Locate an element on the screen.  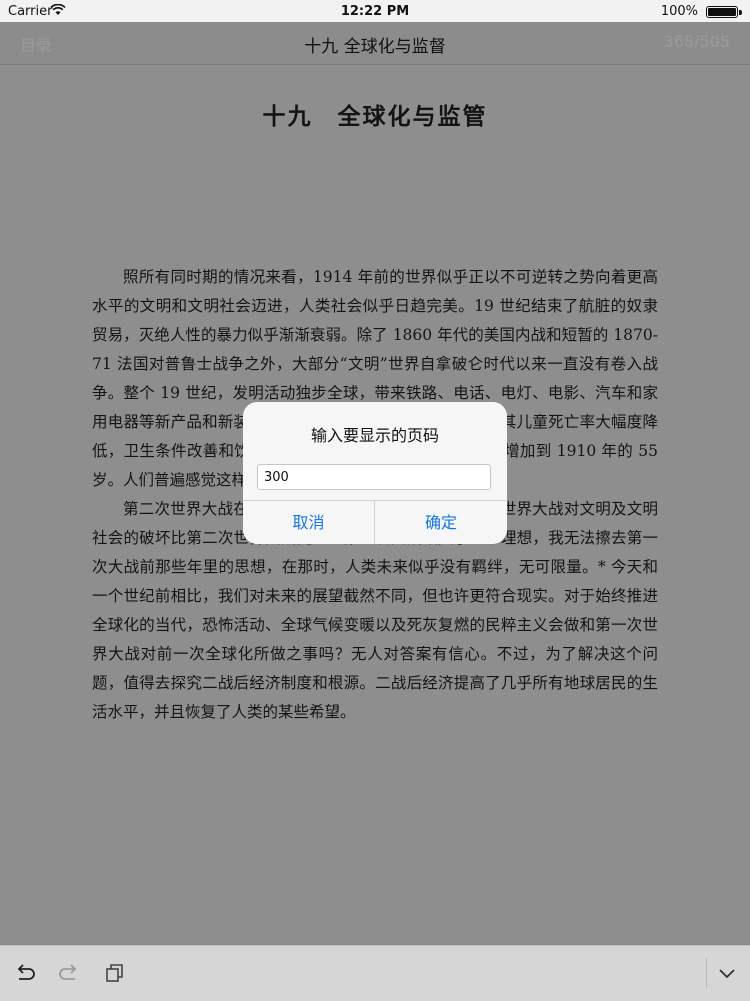
bottom-toolbar is located at coordinates (375, 973).